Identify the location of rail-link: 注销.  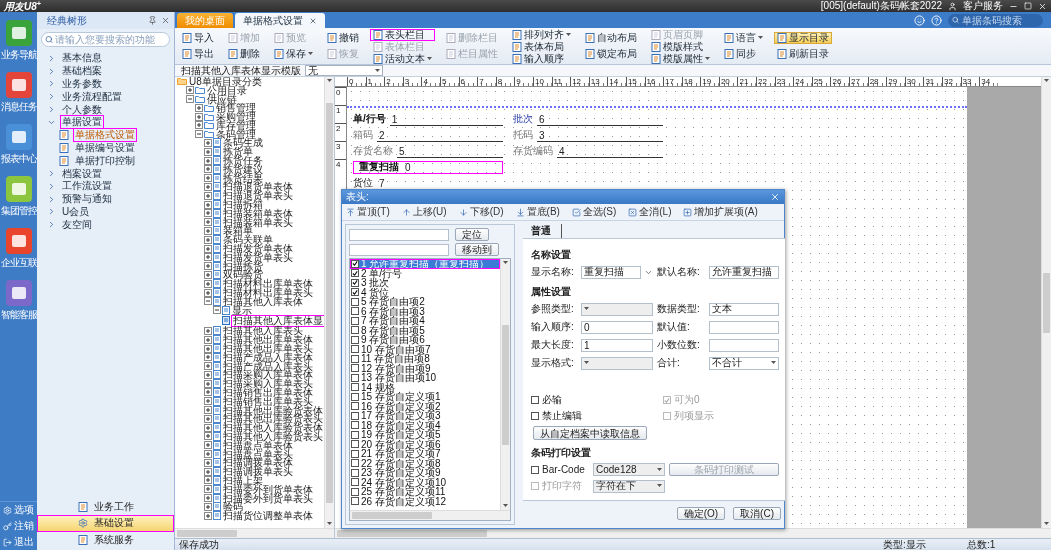
(18, 526).